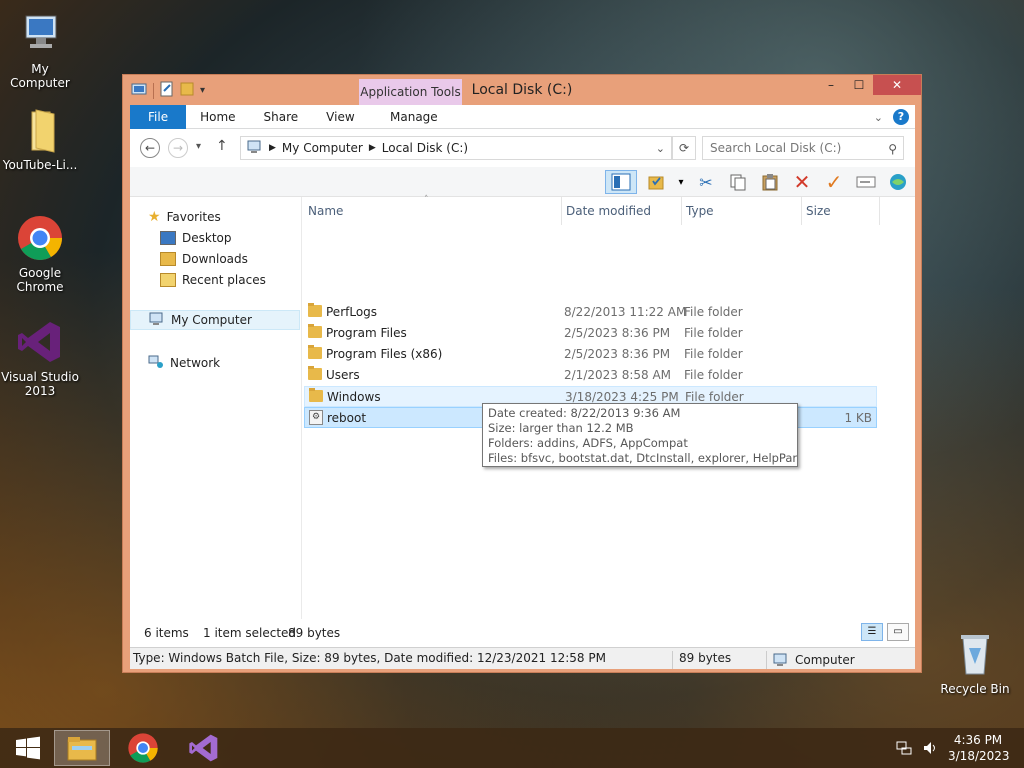 This screenshot has height=768, width=1024. What do you see at coordinates (204, 259) in the screenshot?
I see `nav-downloads: Downloads` at bounding box center [204, 259].